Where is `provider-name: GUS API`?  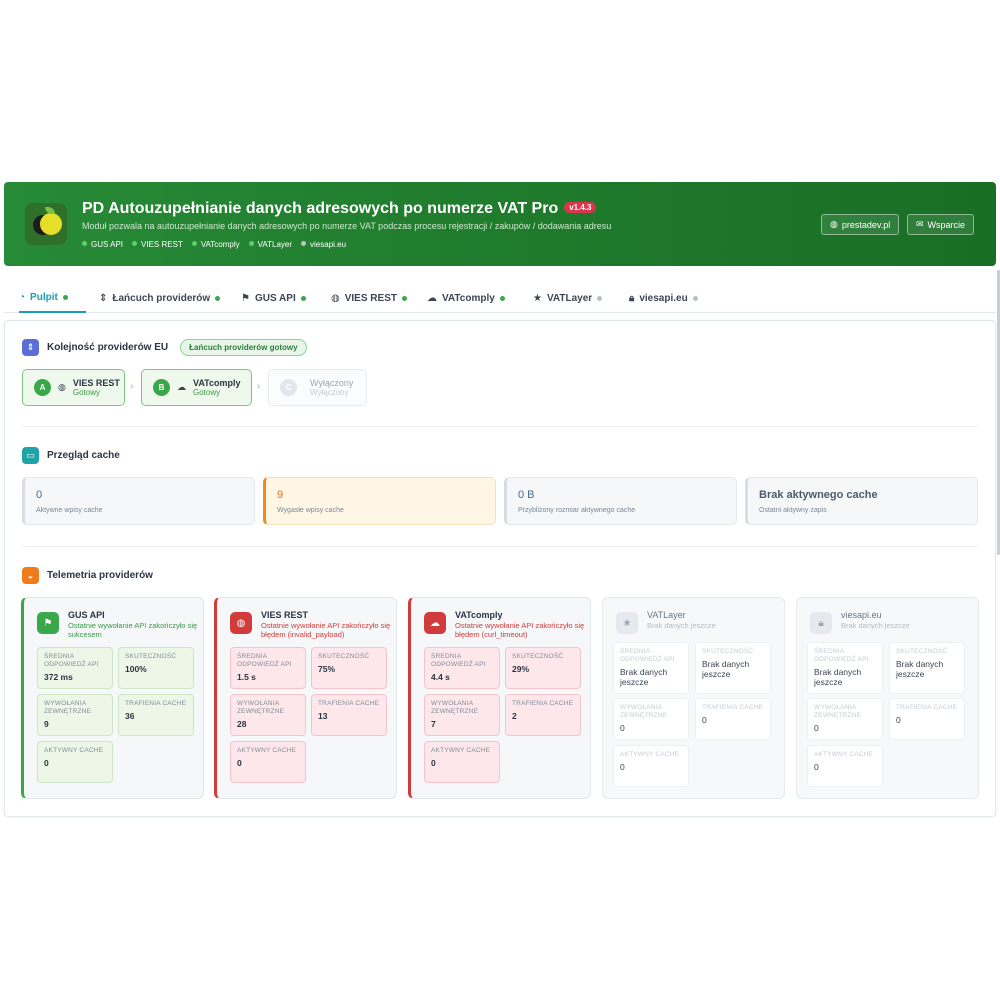 provider-name: GUS API is located at coordinates (86, 615).